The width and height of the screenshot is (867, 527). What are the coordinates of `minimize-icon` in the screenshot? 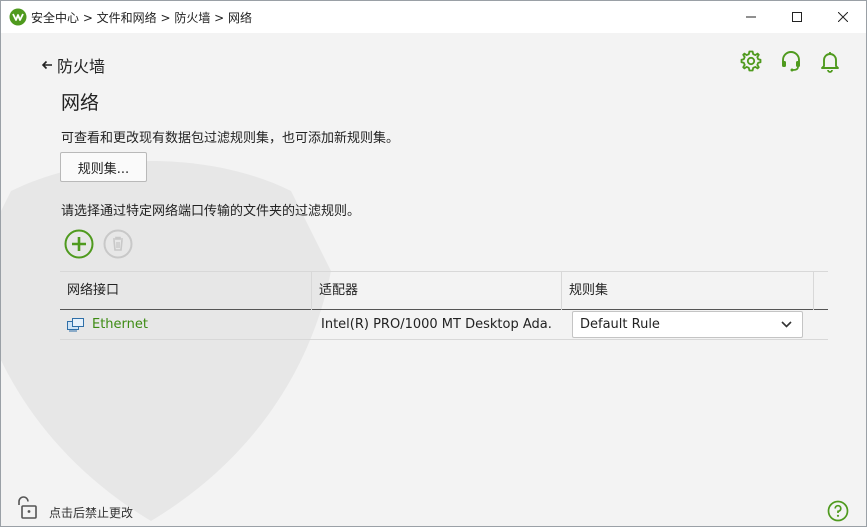 It's located at (751, 17).